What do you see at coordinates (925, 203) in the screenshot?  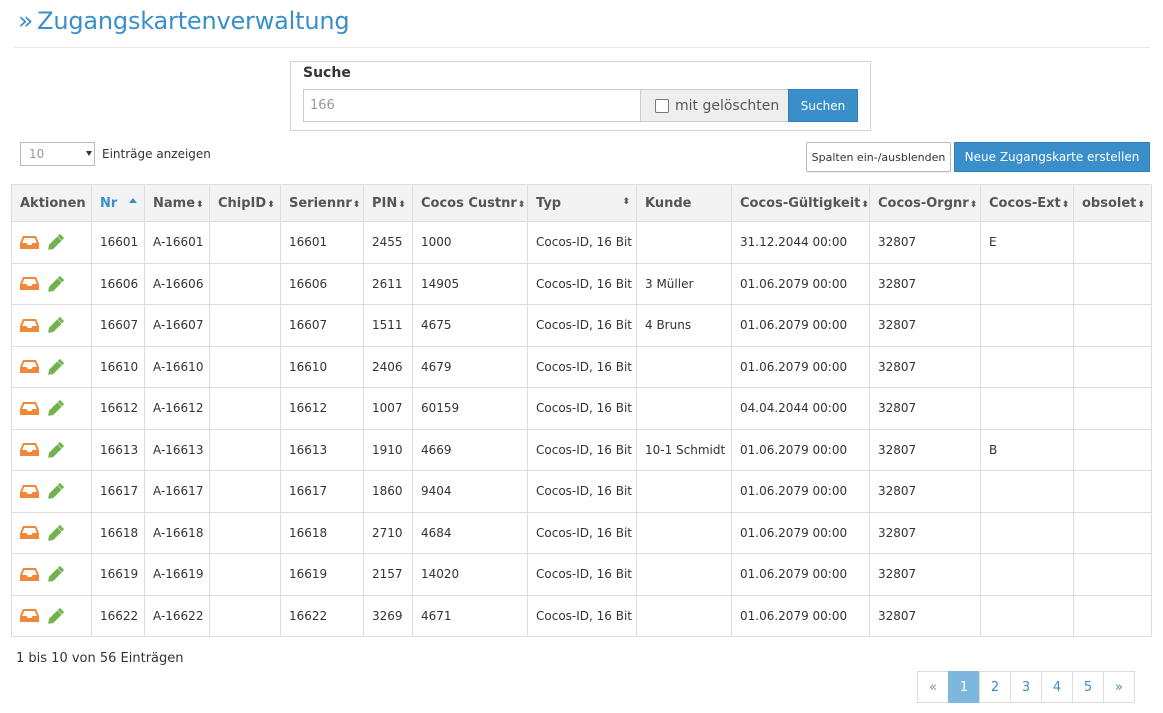 I see `column-header-cocos-orgnr: Cocos-Orgnr⬍` at bounding box center [925, 203].